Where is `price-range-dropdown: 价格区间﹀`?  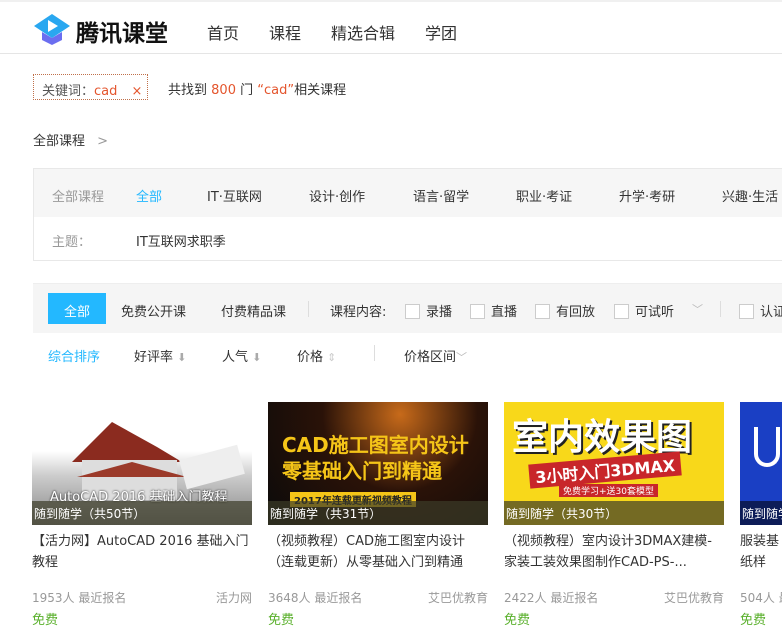 price-range-dropdown: 价格区间﹀ is located at coordinates (435, 355).